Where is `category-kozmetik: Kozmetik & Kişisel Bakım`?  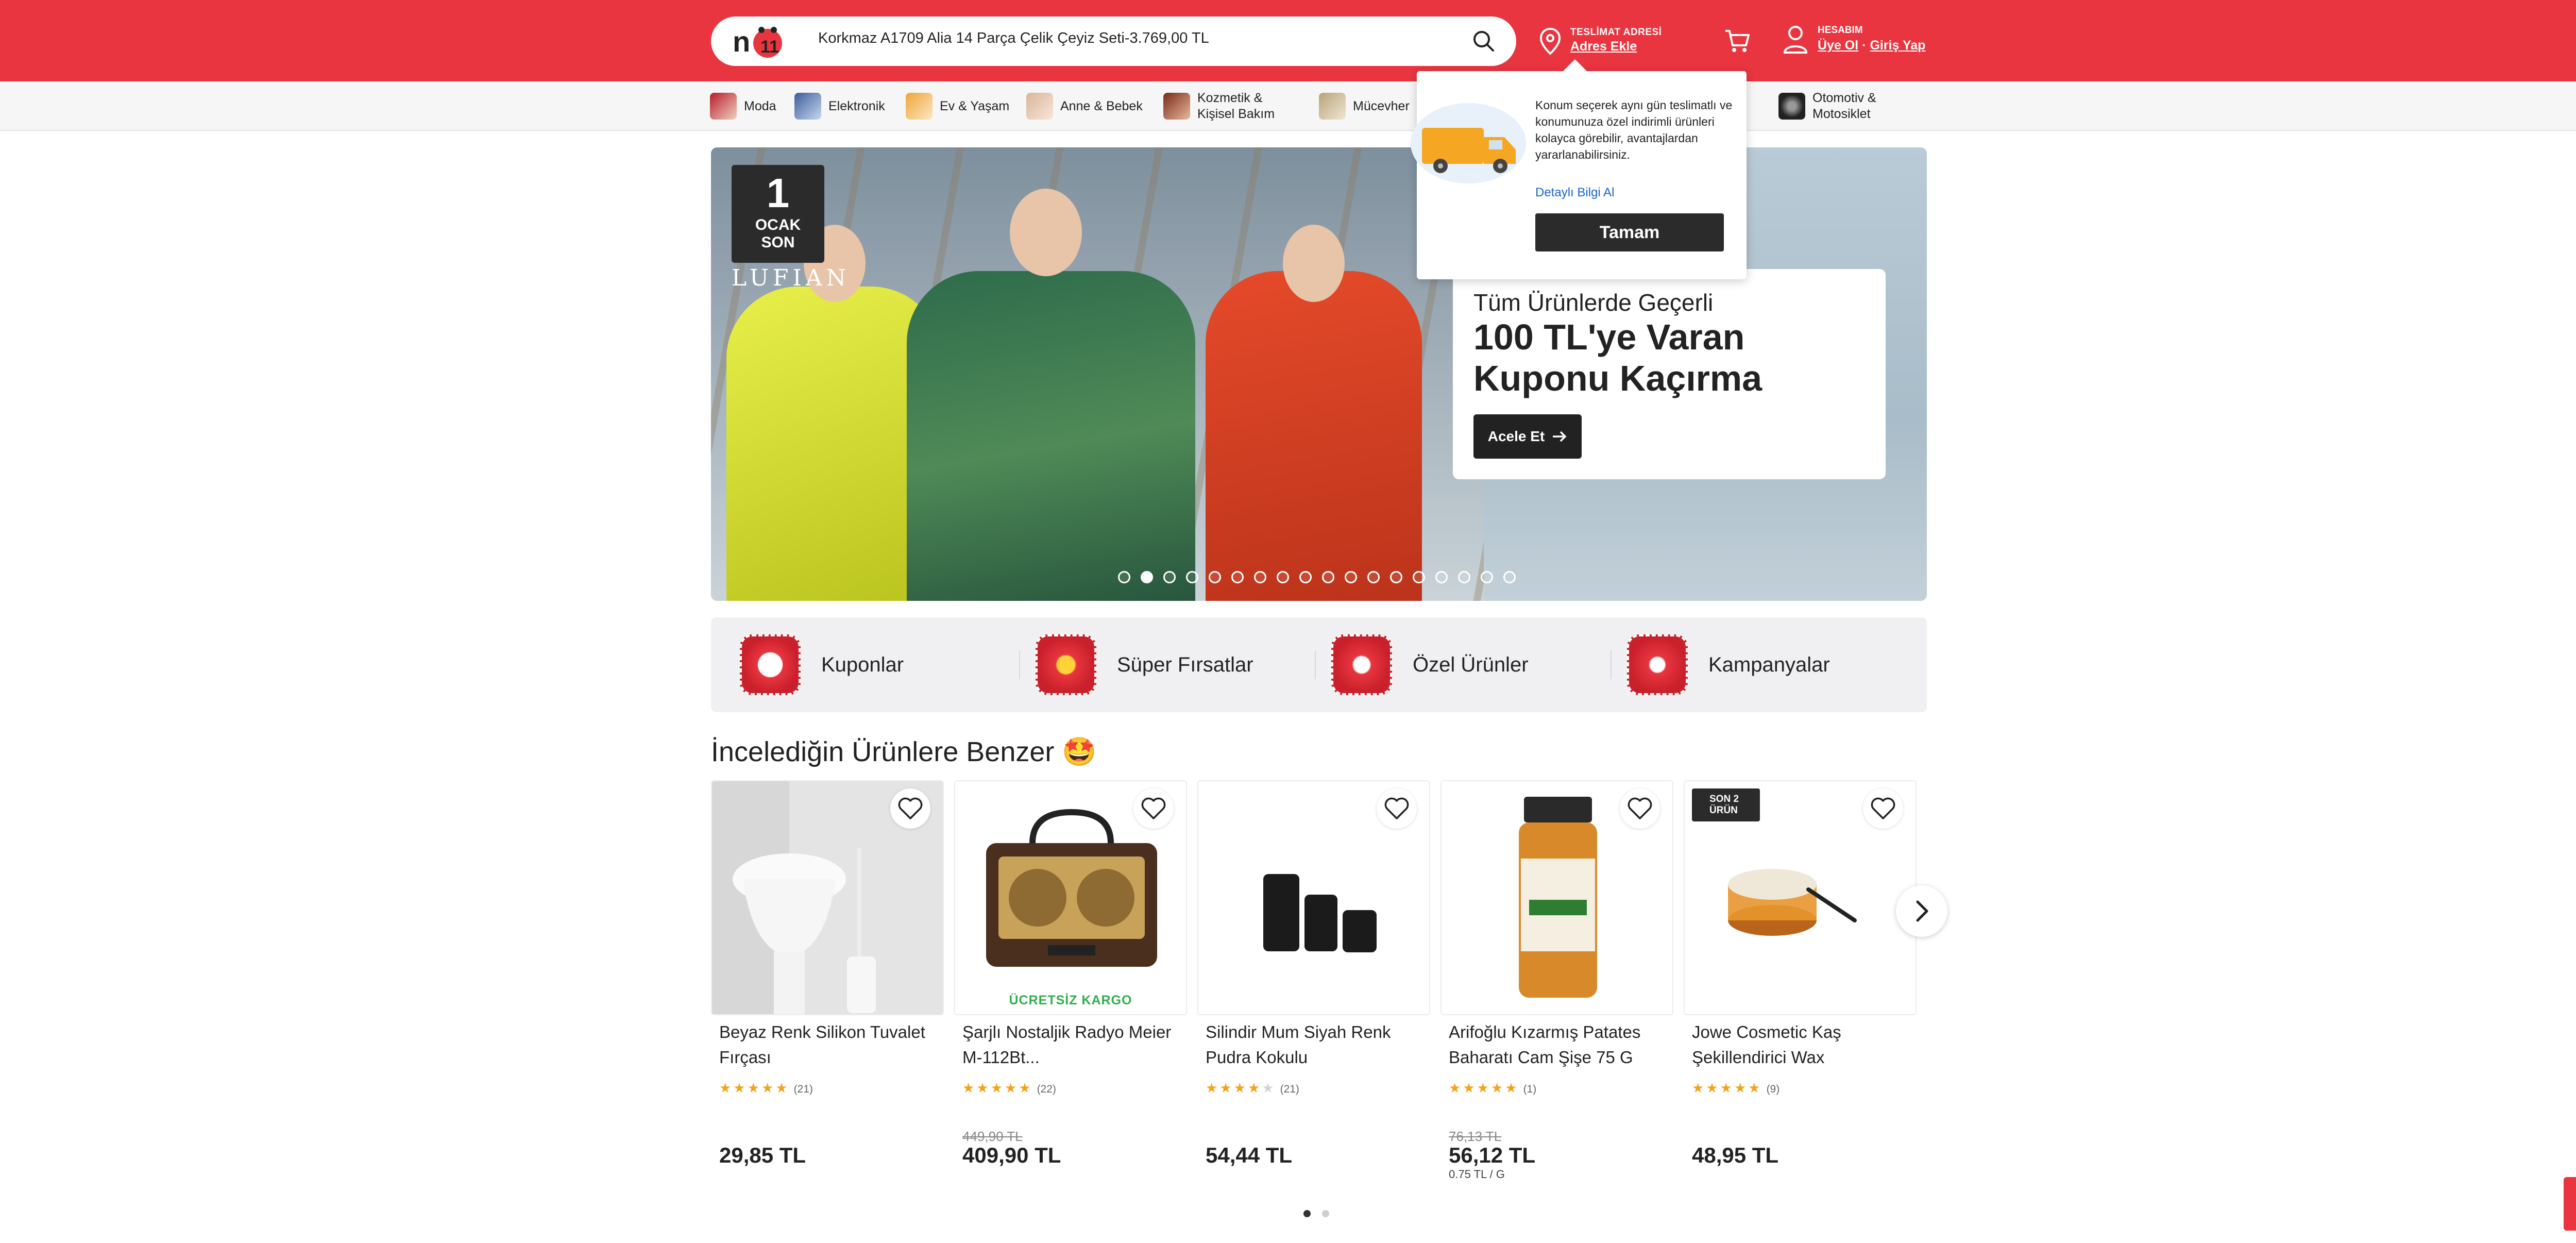 category-kozmetik: Kozmetik & Kişisel Bakım is located at coordinates (1219, 106).